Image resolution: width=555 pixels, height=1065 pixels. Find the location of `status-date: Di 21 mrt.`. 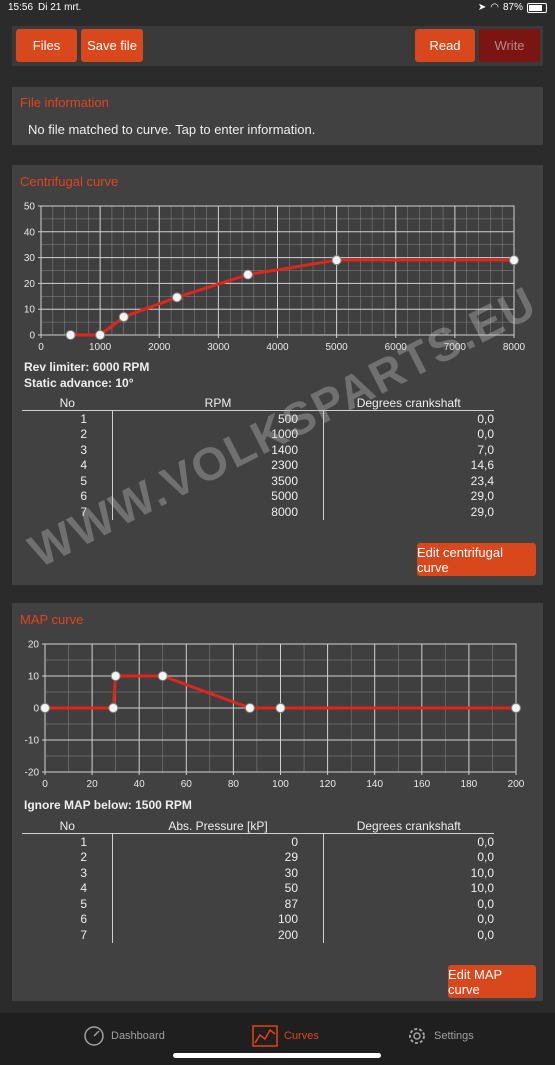

status-date: Di 21 mrt. is located at coordinates (60, 7).